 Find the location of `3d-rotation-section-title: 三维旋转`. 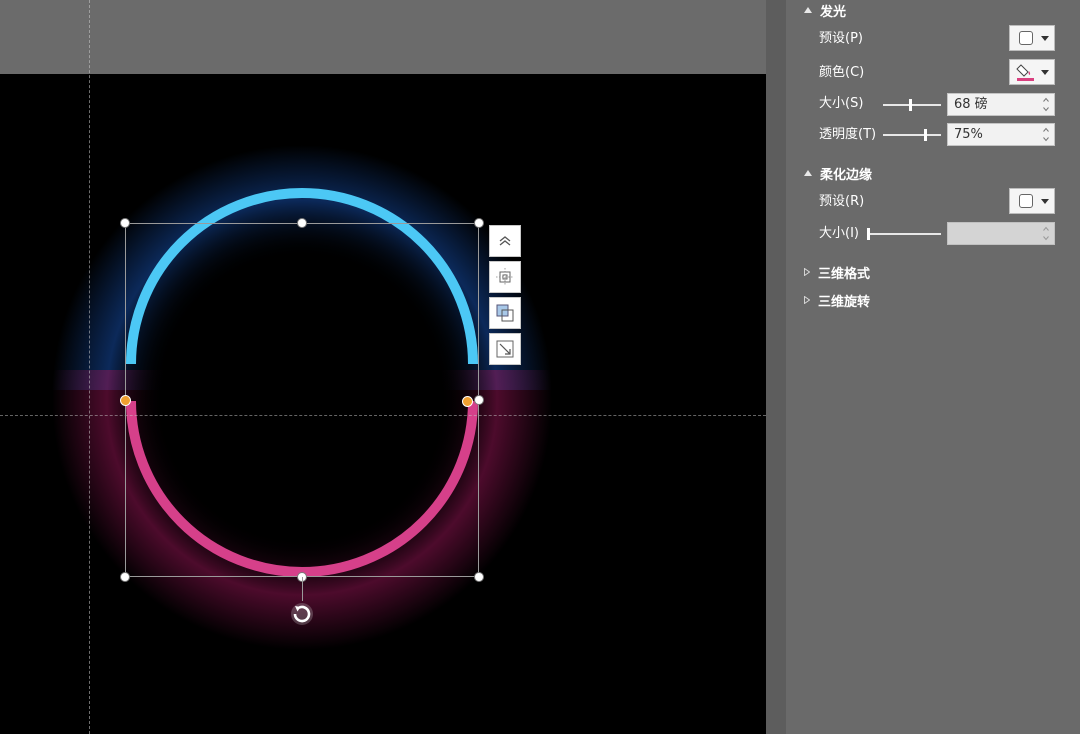

3d-rotation-section-title: 三维旋转 is located at coordinates (844, 302).